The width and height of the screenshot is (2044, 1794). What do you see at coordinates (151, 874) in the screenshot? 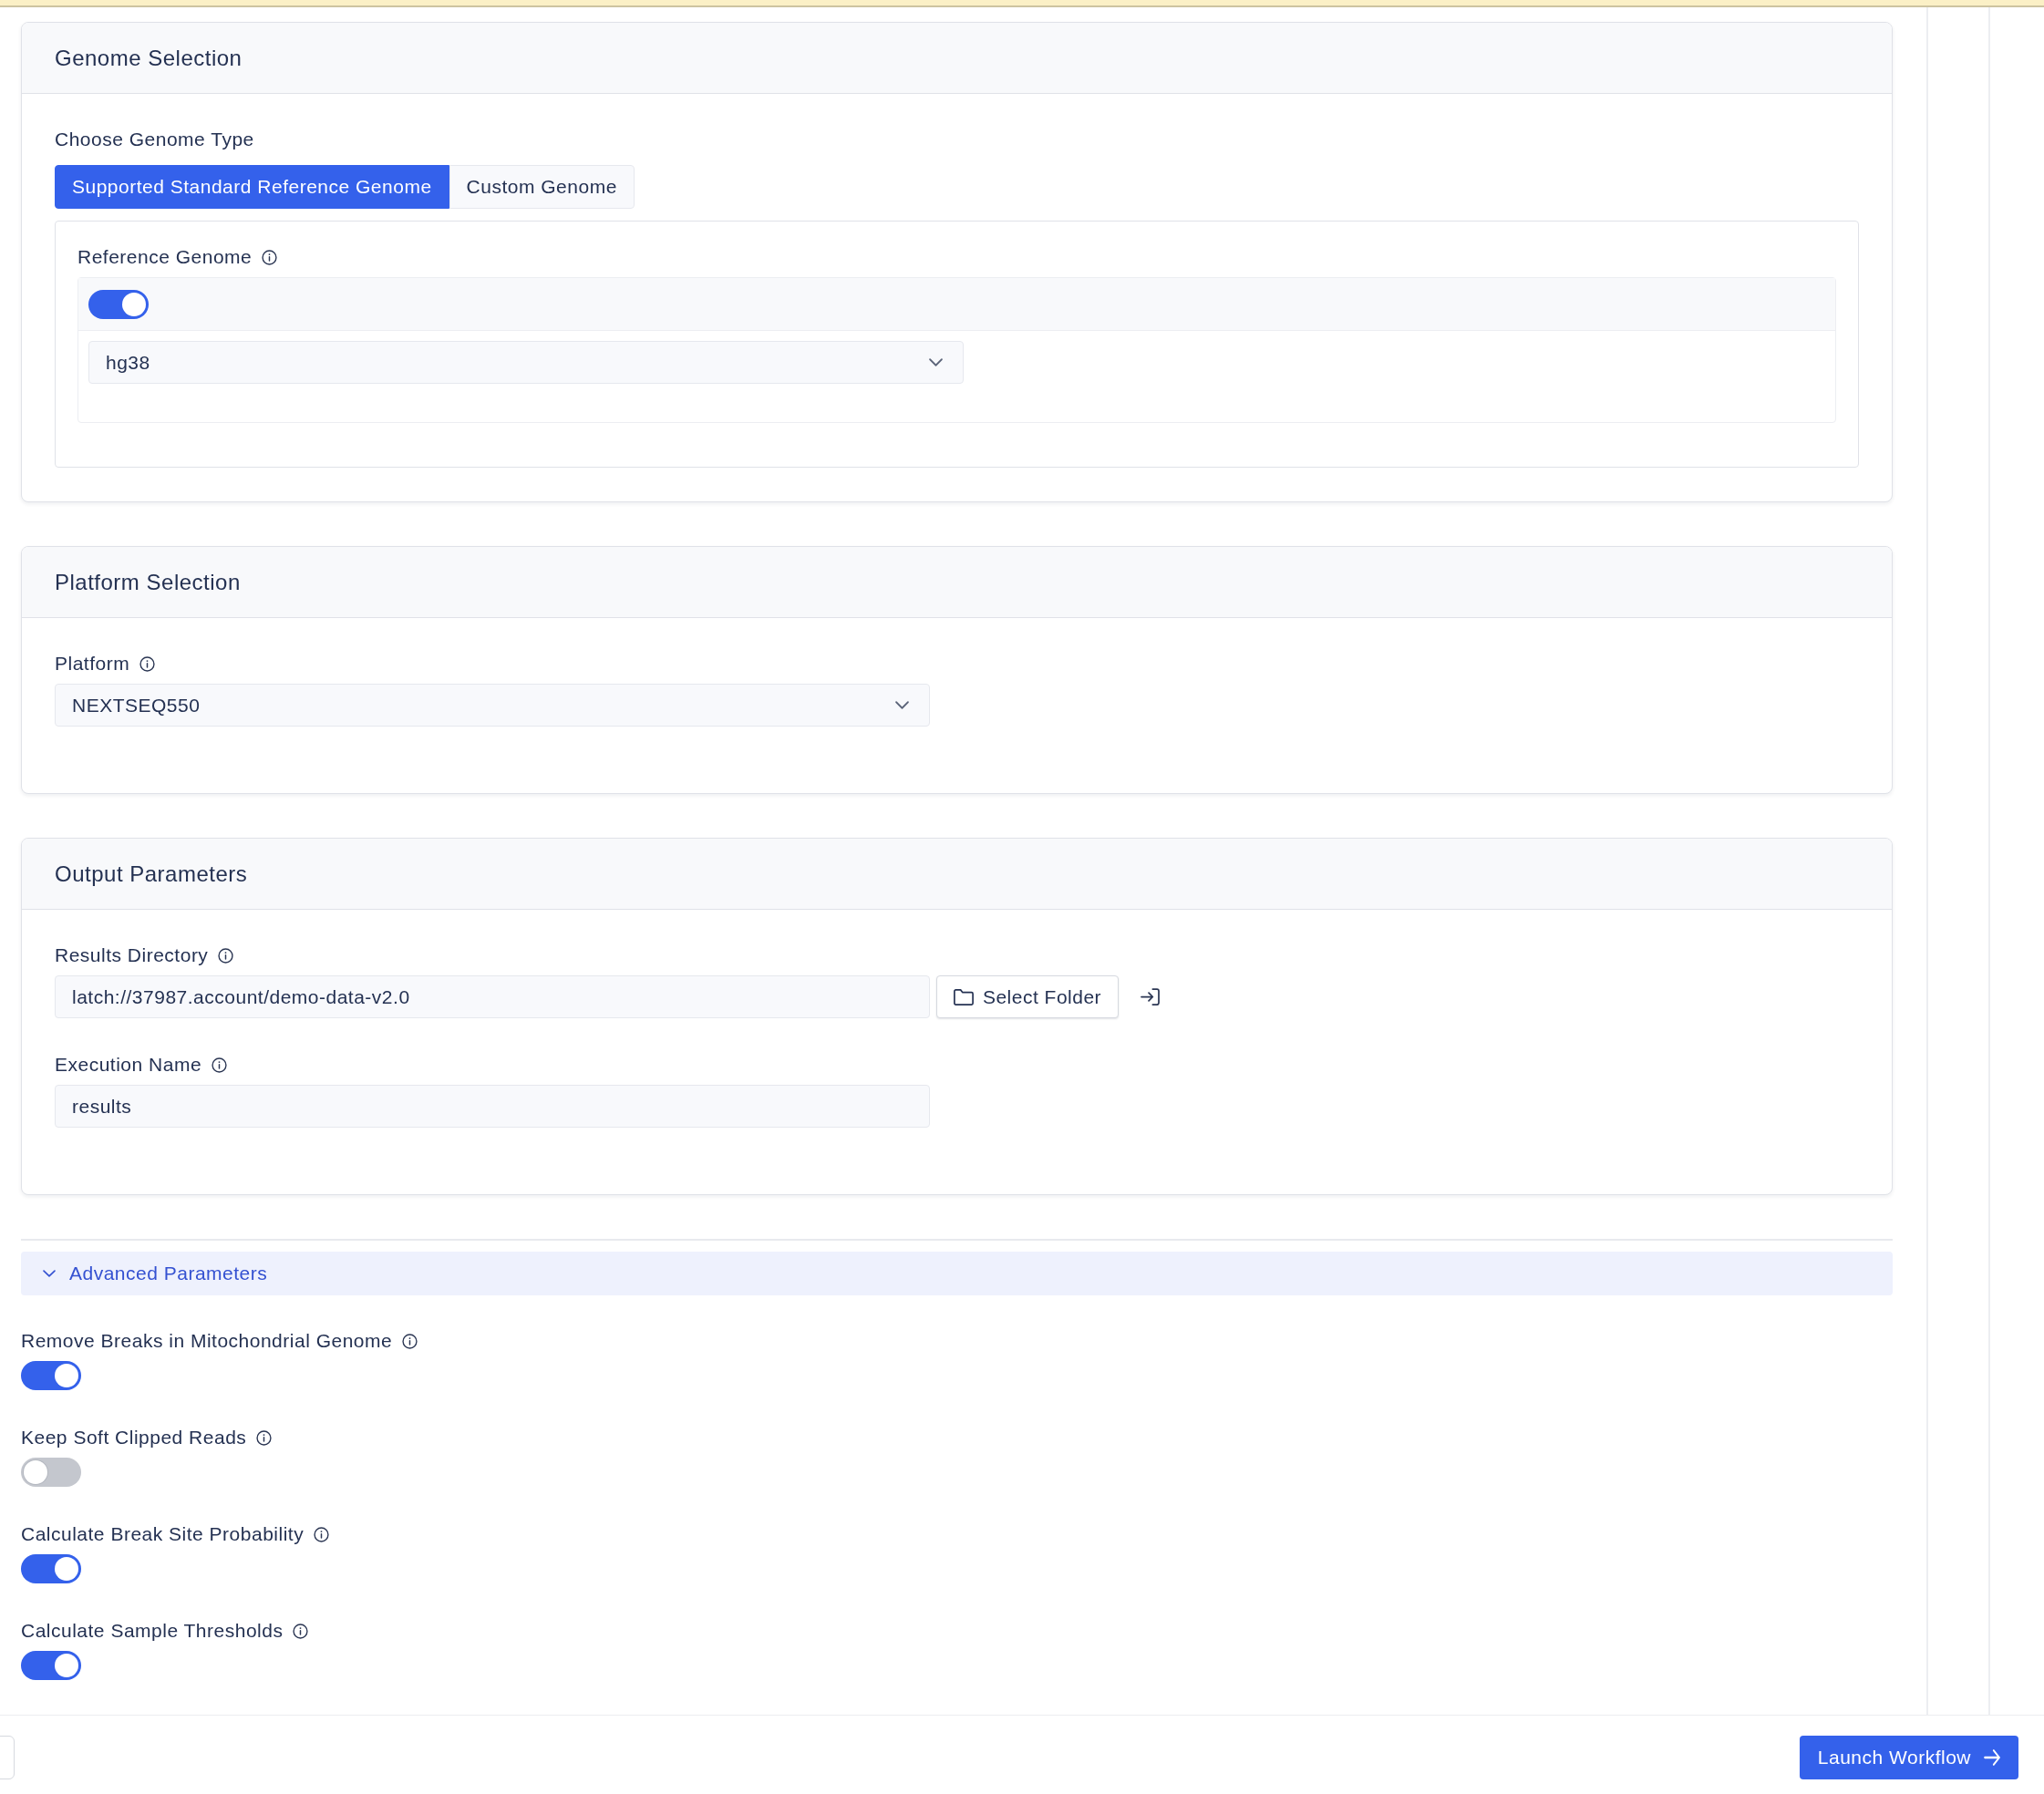
I see `section-title: Output Parameters` at bounding box center [151, 874].